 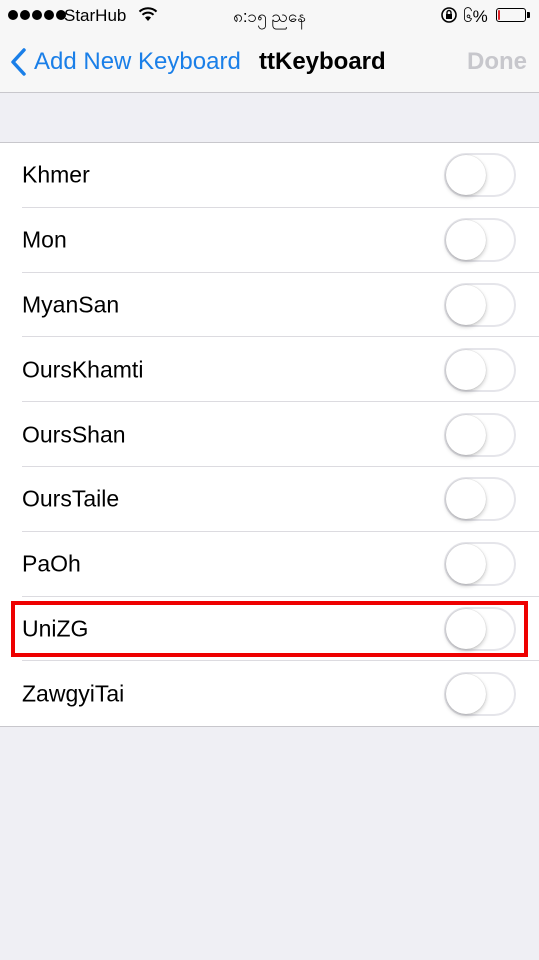 I want to click on chevron-left-icon, so click(x=18, y=62).